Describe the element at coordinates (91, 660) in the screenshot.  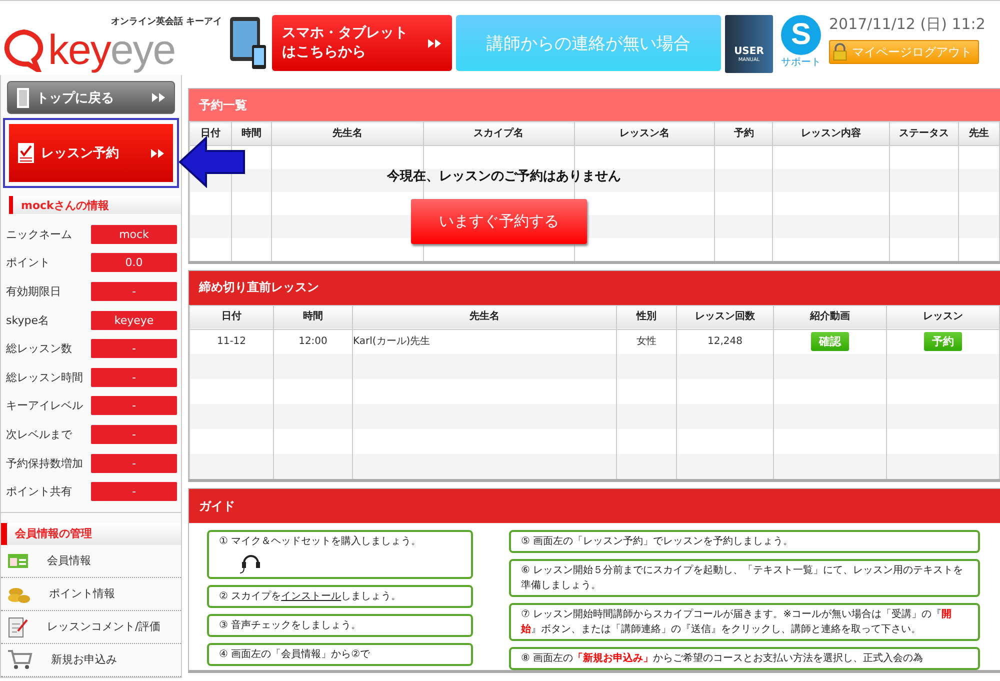
I see `menu-item: 新規お申込み` at that location.